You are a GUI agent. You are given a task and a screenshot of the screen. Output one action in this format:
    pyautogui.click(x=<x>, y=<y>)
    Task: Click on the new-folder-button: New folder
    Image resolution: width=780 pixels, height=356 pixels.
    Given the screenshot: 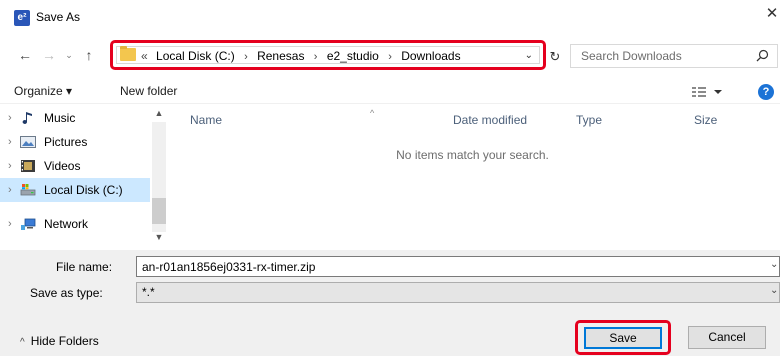 What is the action you would take?
    pyautogui.click(x=148, y=91)
    